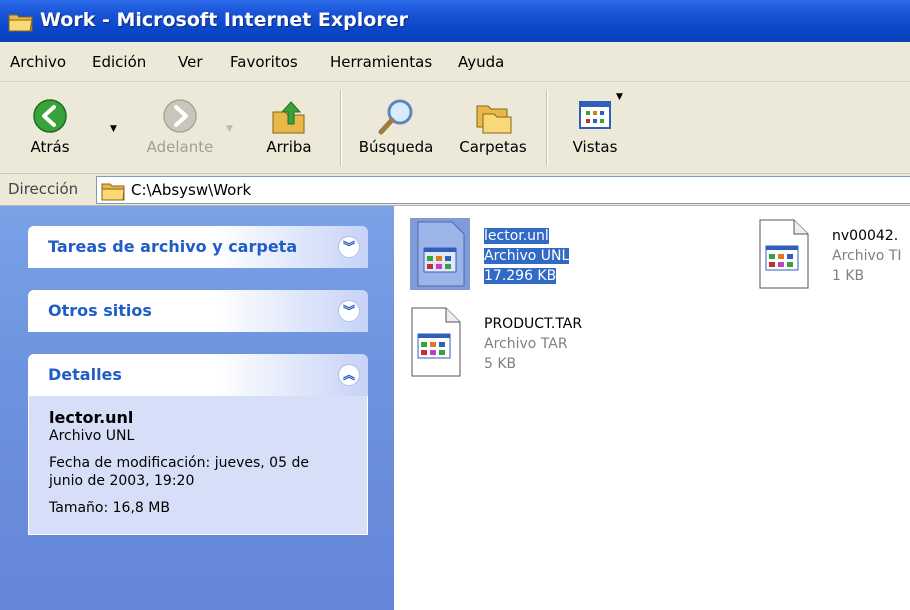 This screenshot has width=910, height=610. What do you see at coordinates (100, 310) in the screenshot?
I see `other-places-title: Otros sitios` at bounding box center [100, 310].